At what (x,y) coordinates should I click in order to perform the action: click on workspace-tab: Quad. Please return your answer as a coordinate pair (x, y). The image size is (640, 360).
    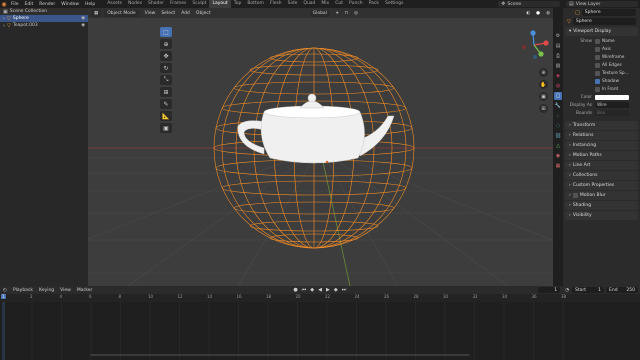
    Looking at the image, I should click on (309, 4).